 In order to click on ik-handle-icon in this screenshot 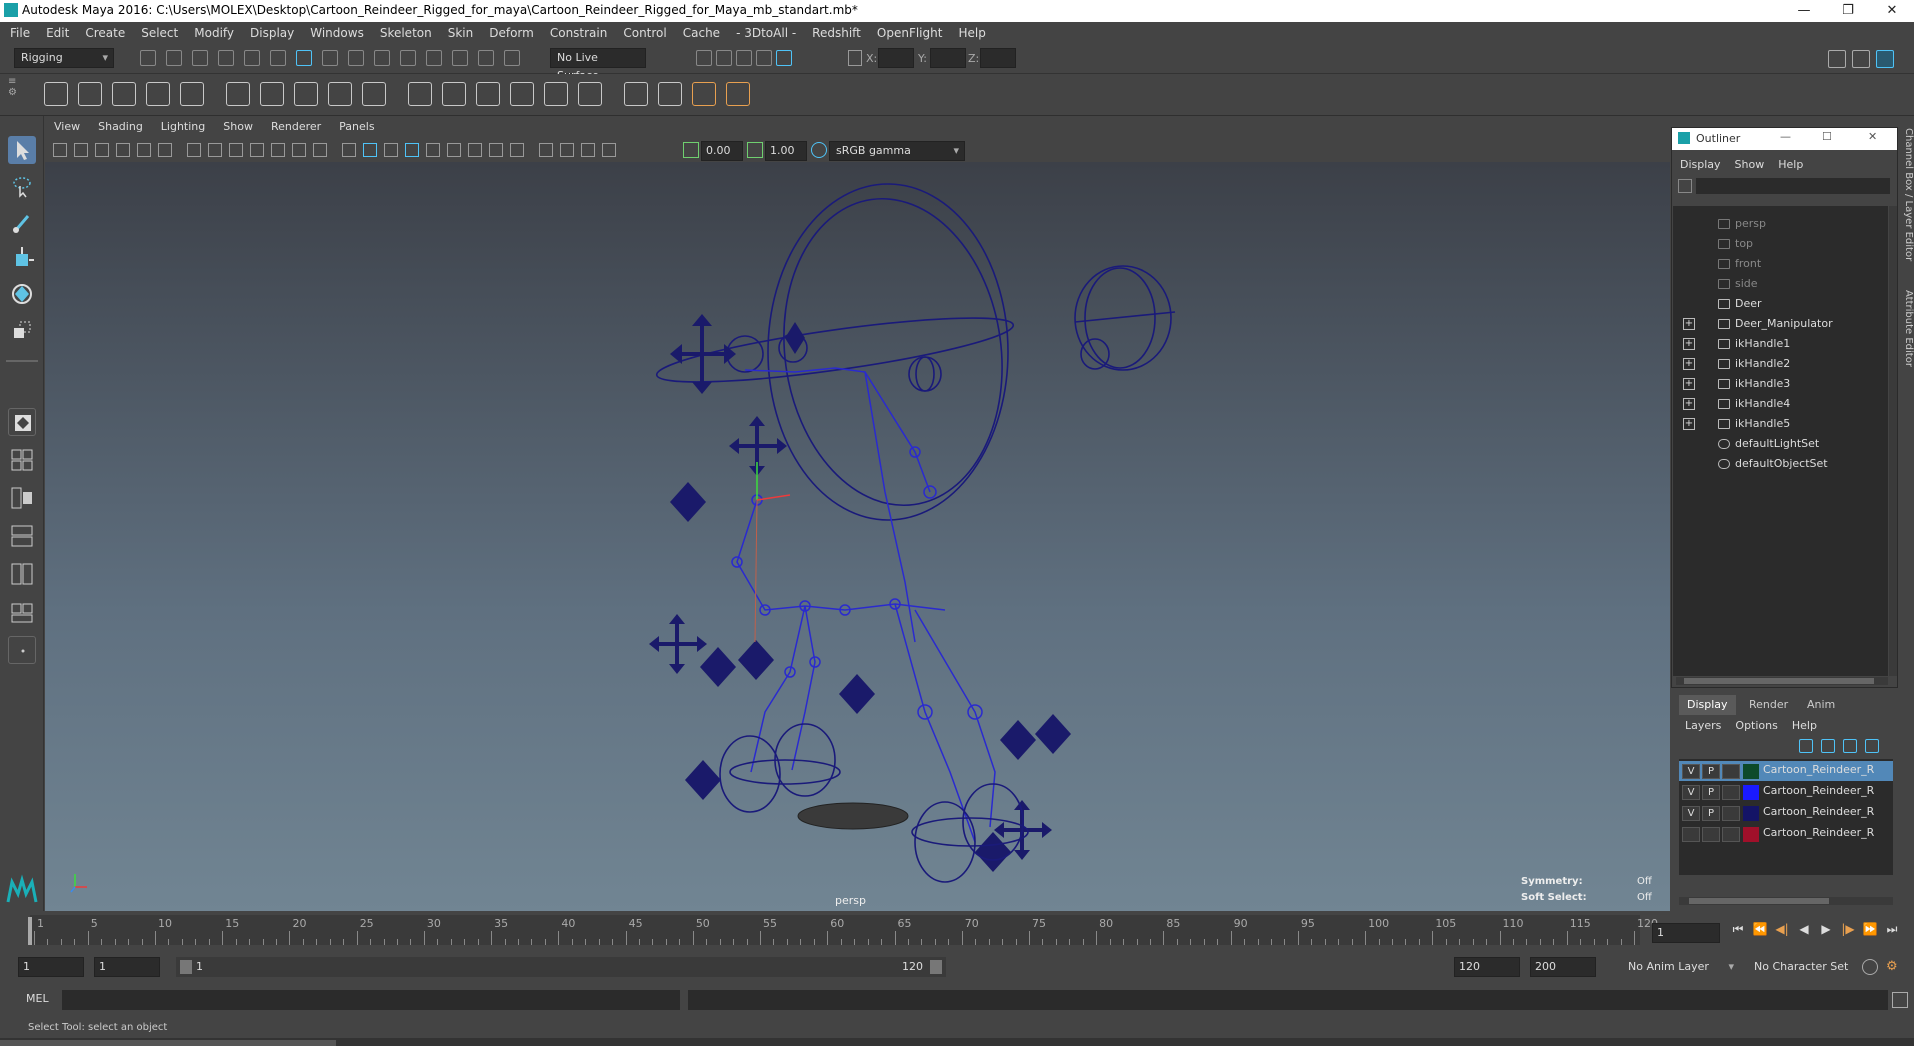, I will do `click(90, 94)`.